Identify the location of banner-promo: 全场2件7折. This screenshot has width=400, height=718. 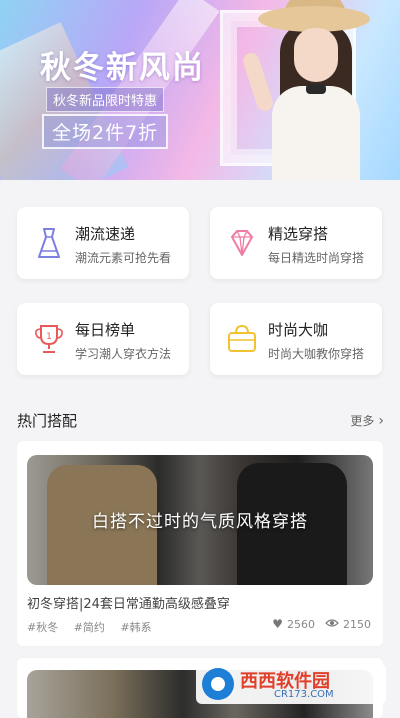
(105, 131).